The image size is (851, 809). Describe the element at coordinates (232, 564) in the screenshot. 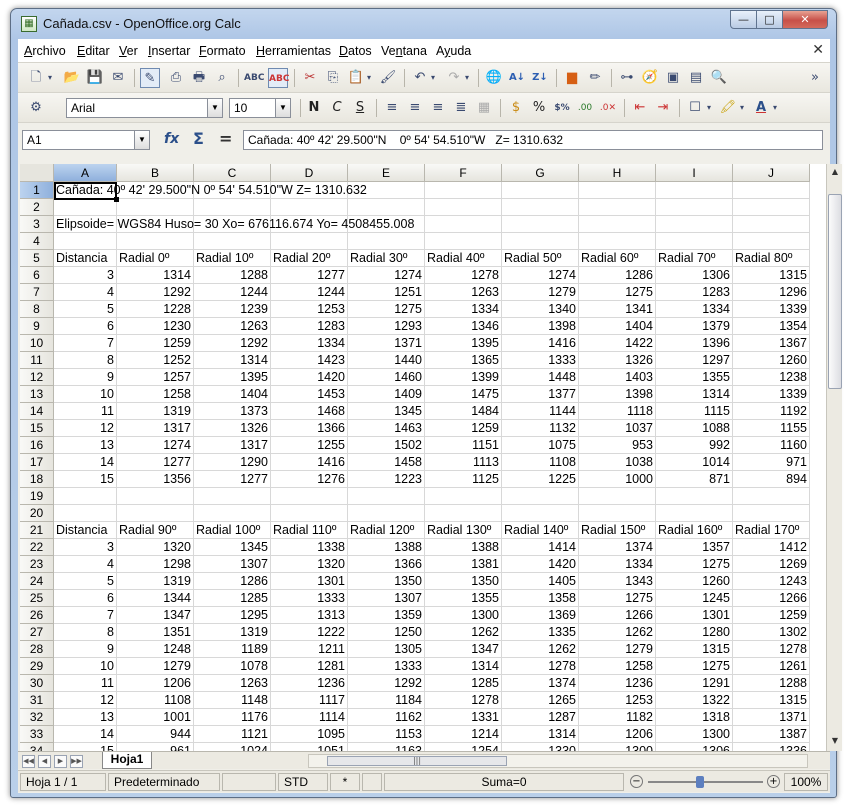

I see `table-cell: 1307` at that location.